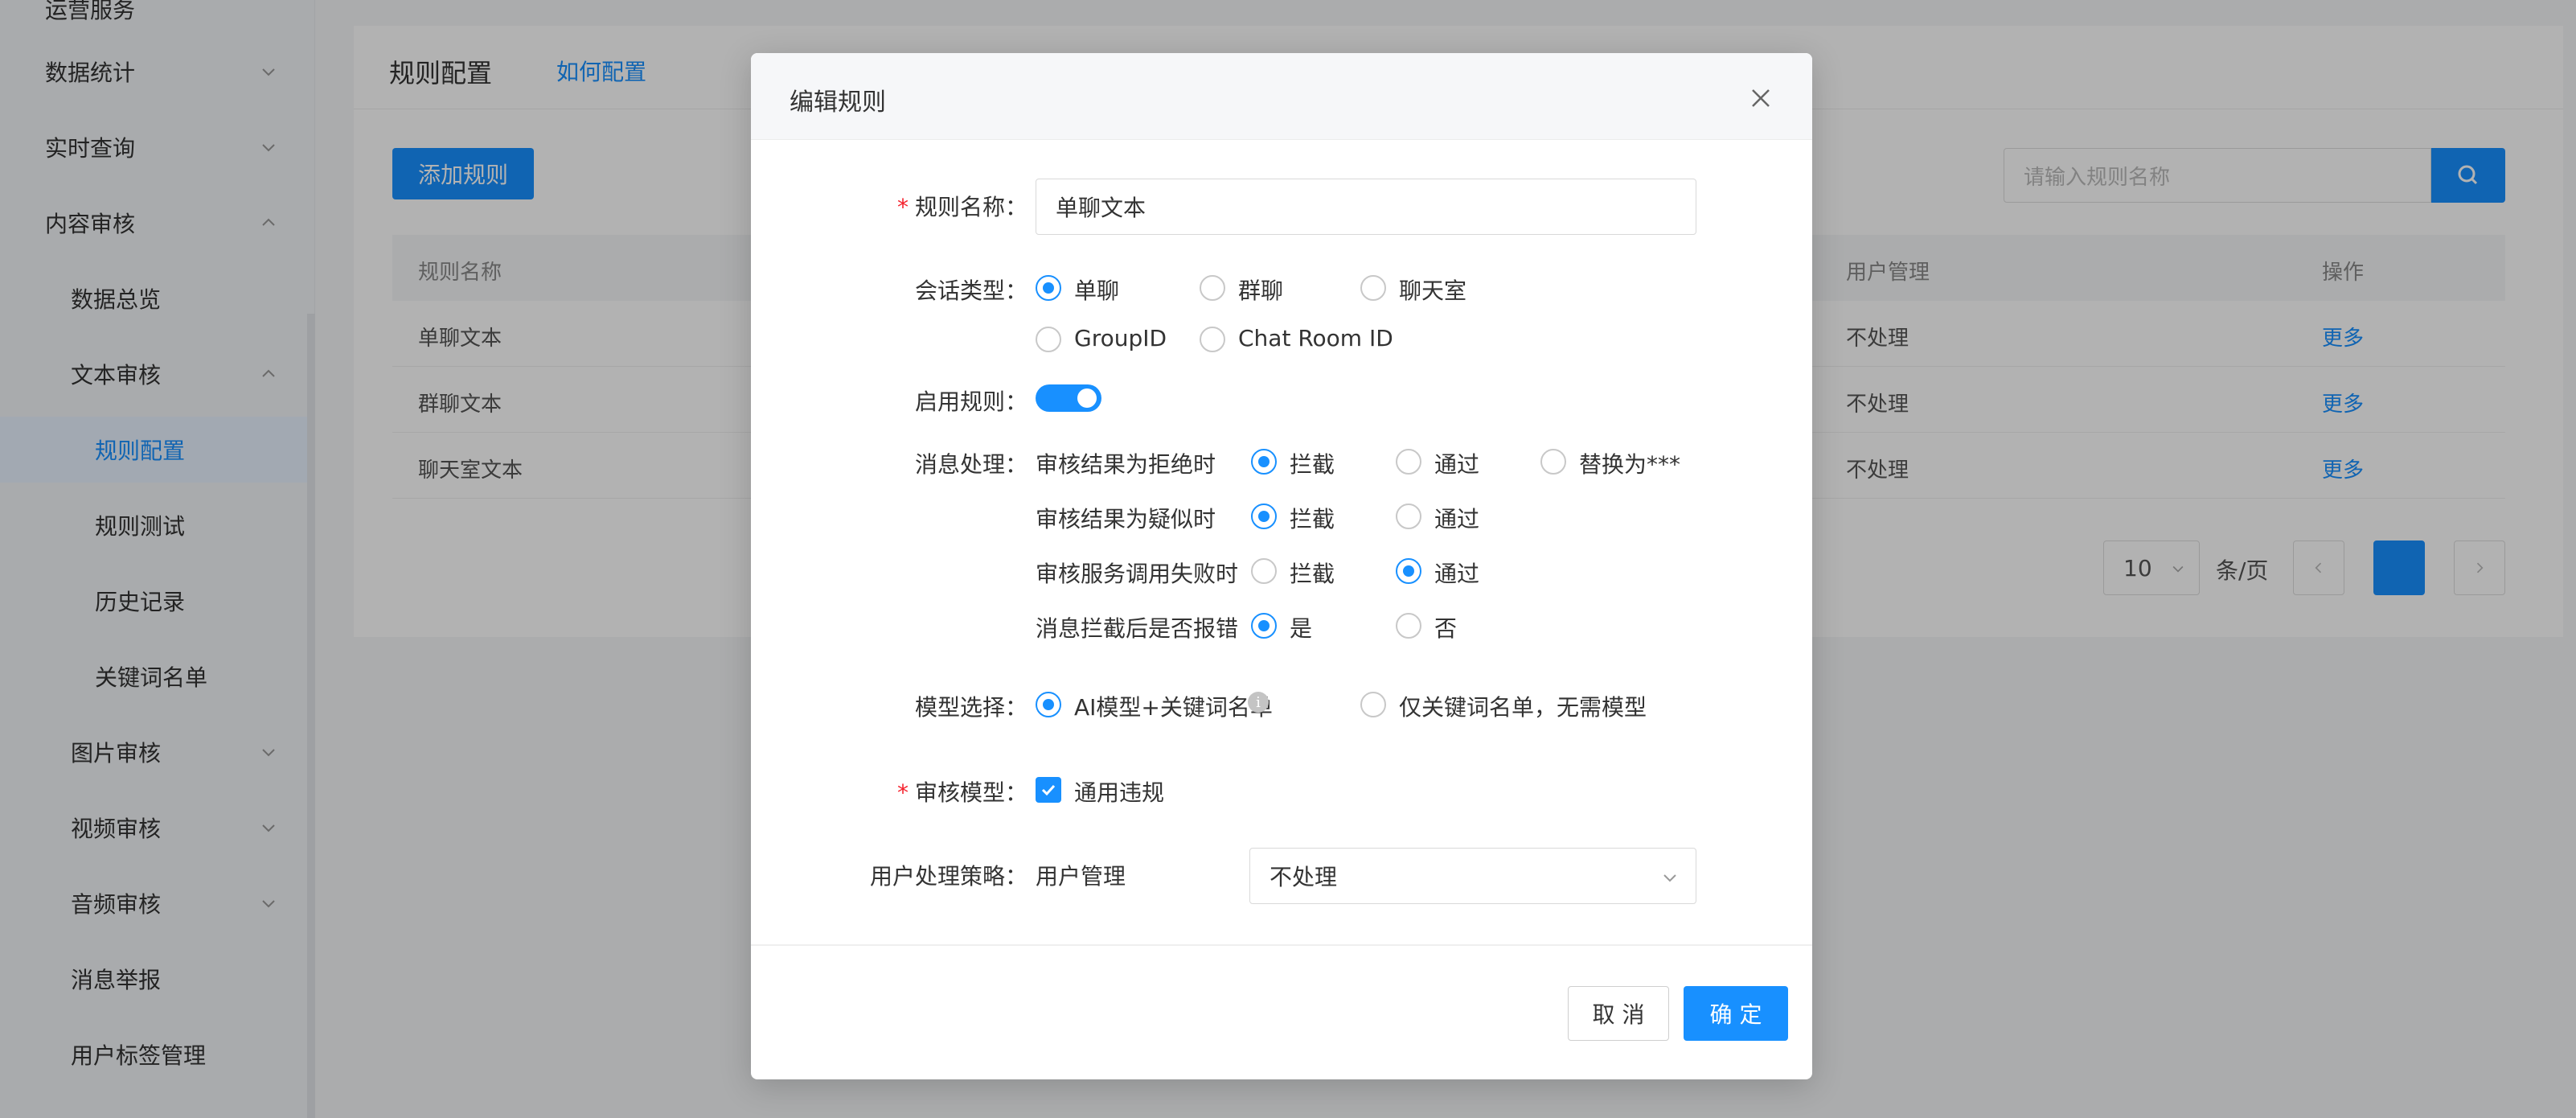 This screenshot has height=1118, width=2576. I want to click on radio-ai-model, so click(1048, 704).